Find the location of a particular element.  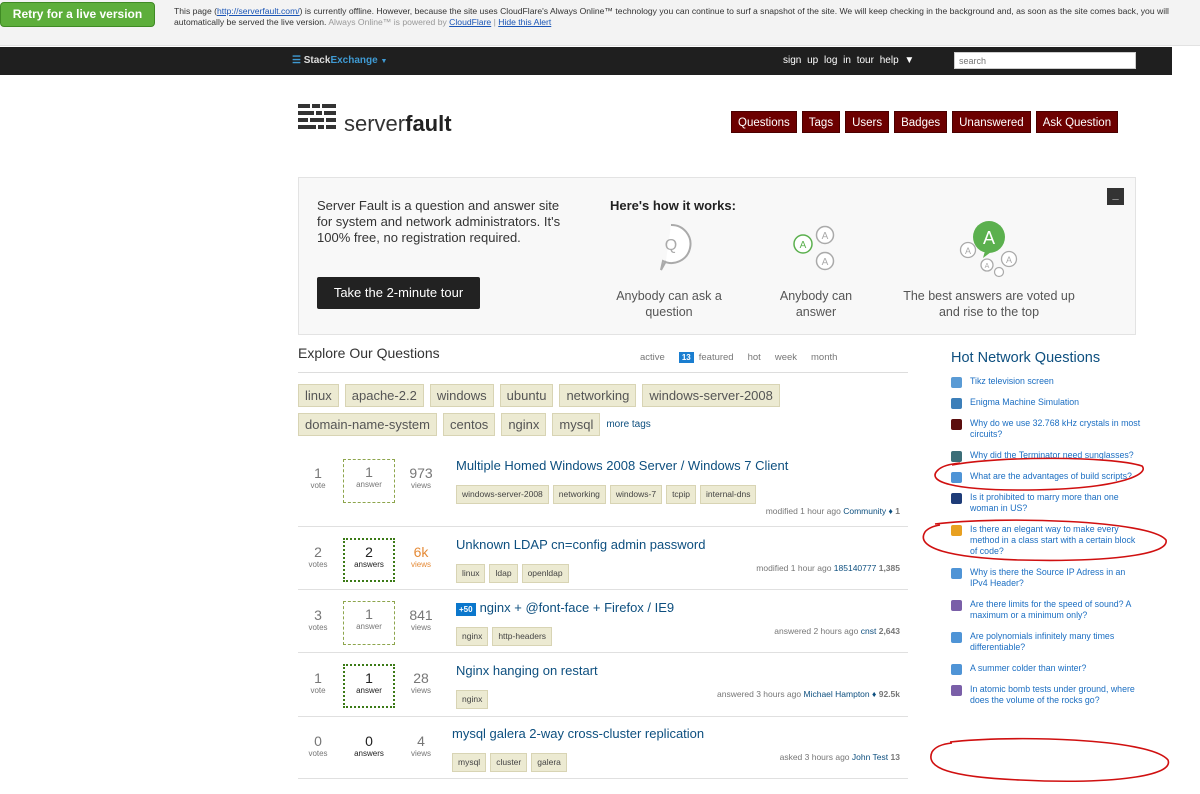

stackexchange-logo-icon: ☰ is located at coordinates (296, 60).